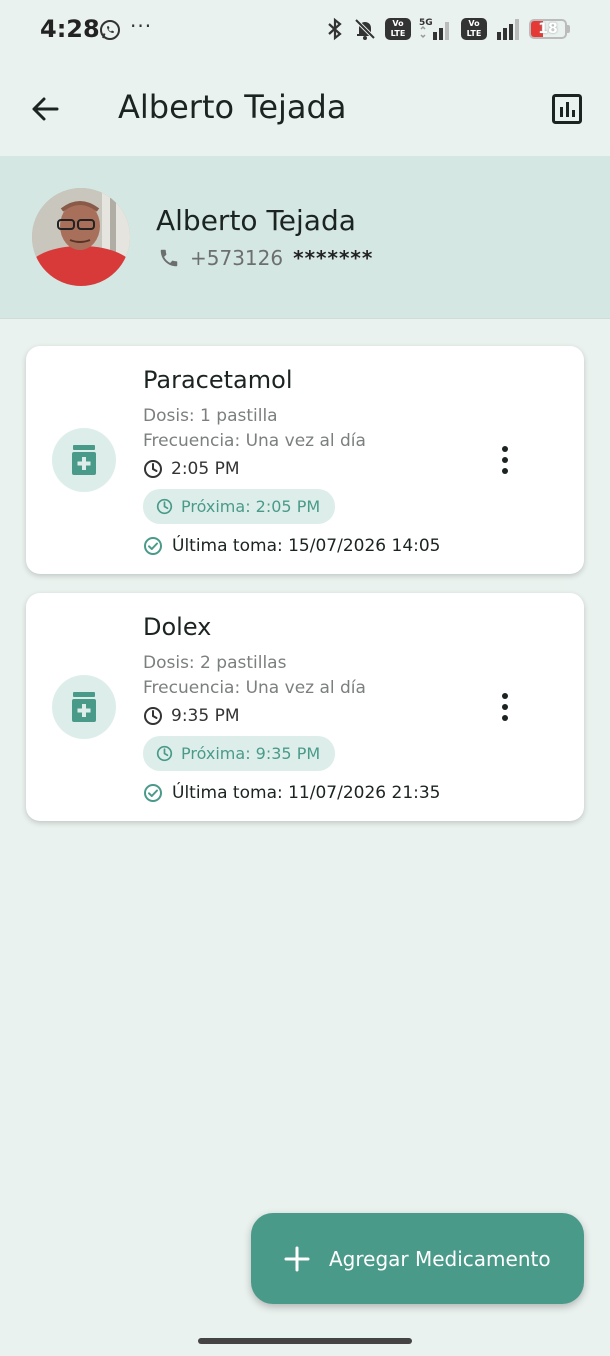 The height and width of the screenshot is (1356, 610). What do you see at coordinates (333, 258) in the screenshot?
I see `phone-masked: *******` at bounding box center [333, 258].